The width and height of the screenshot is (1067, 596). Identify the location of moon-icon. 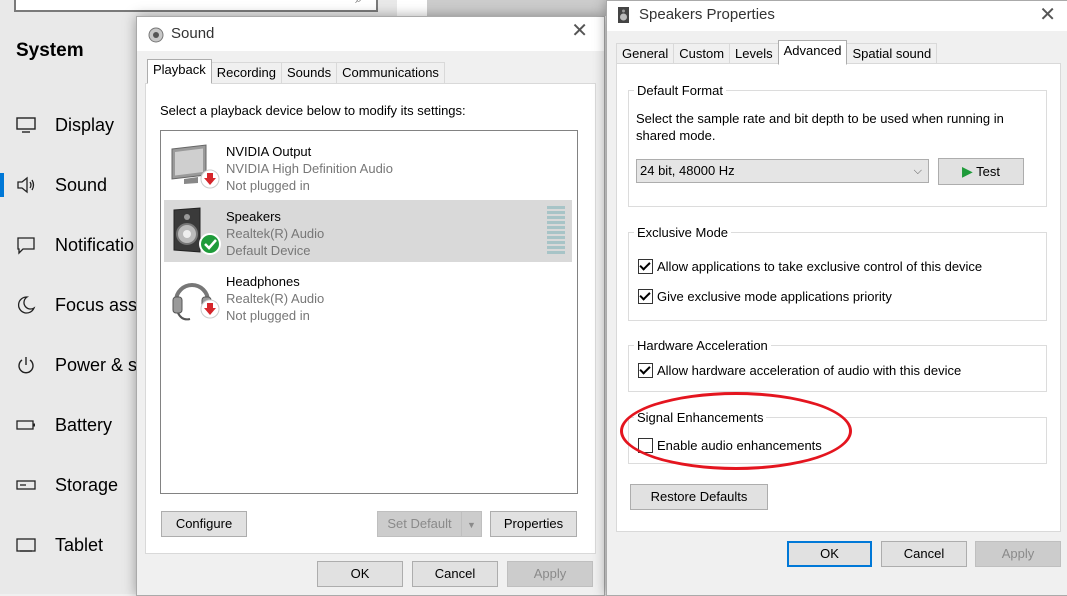
(27, 305).